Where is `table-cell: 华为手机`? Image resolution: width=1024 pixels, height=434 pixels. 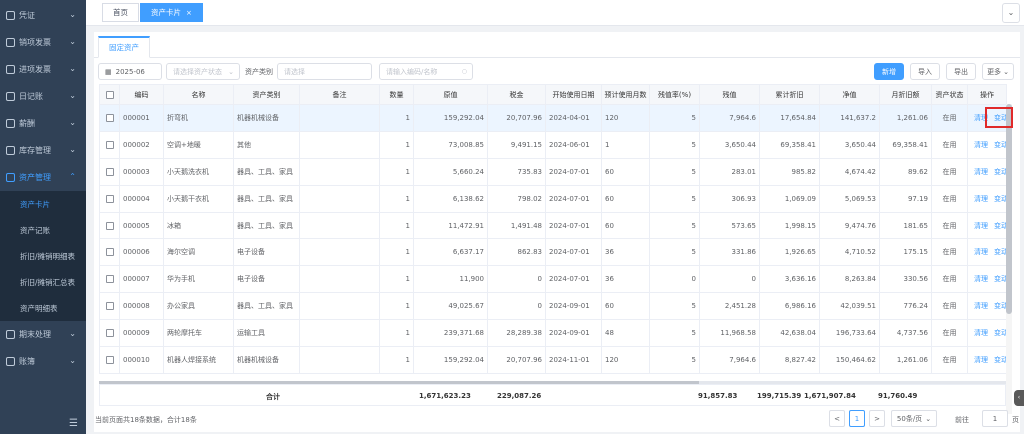
table-cell: 华为手机 is located at coordinates (198, 279).